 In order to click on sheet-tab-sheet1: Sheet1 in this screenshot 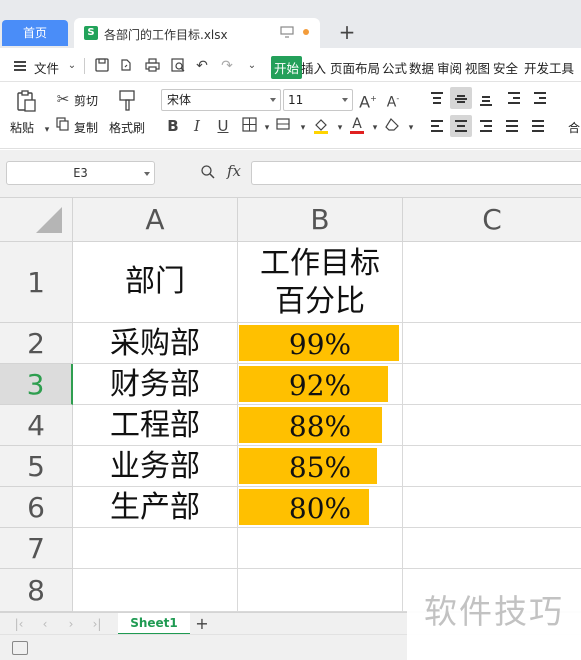, I will do `click(154, 624)`.